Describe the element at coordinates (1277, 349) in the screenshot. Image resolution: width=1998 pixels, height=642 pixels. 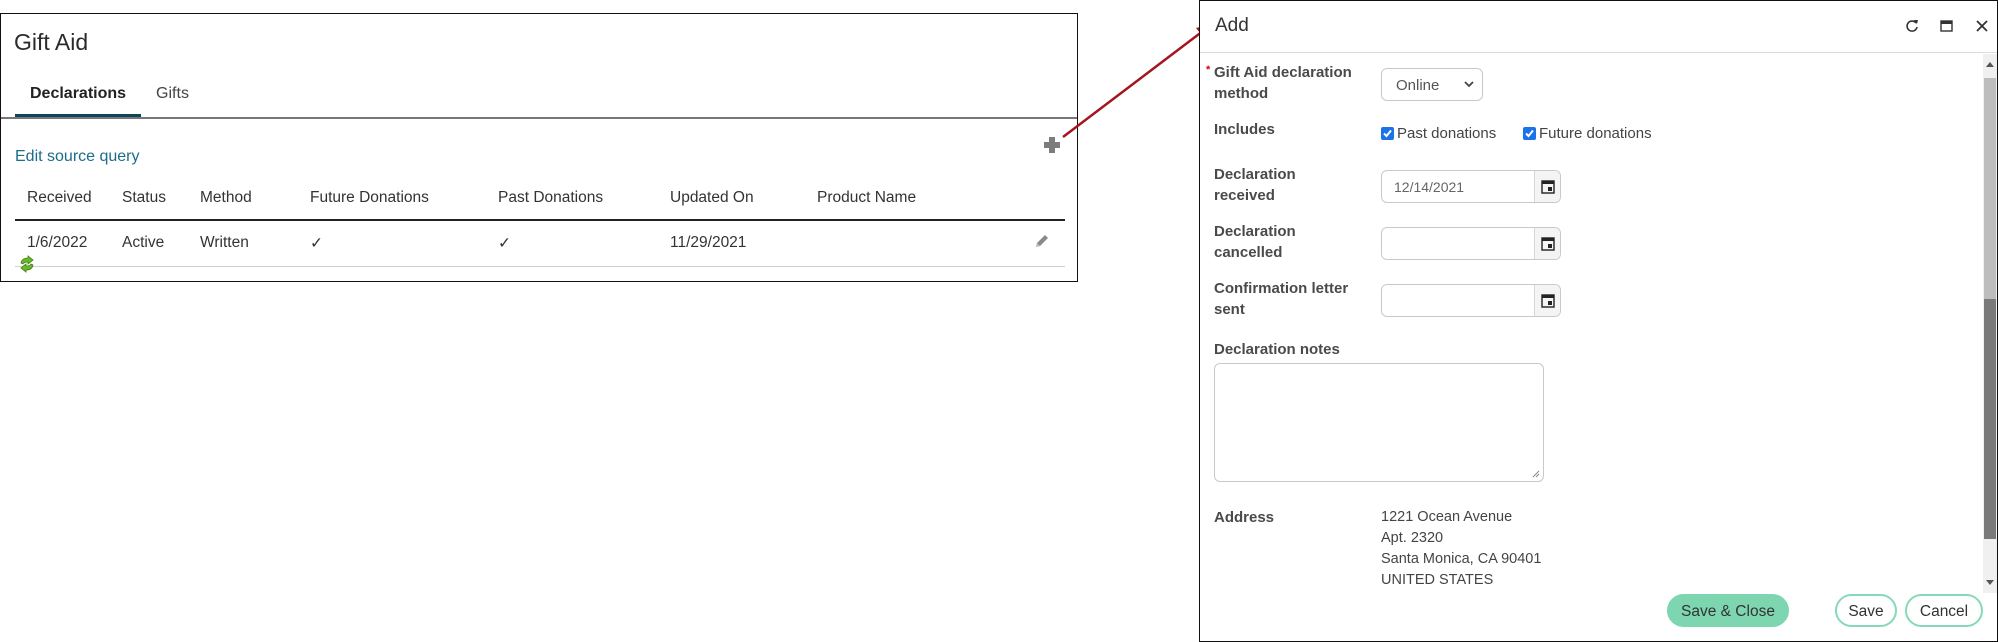
I see `declaration-notes-label: Declaration notes` at that location.